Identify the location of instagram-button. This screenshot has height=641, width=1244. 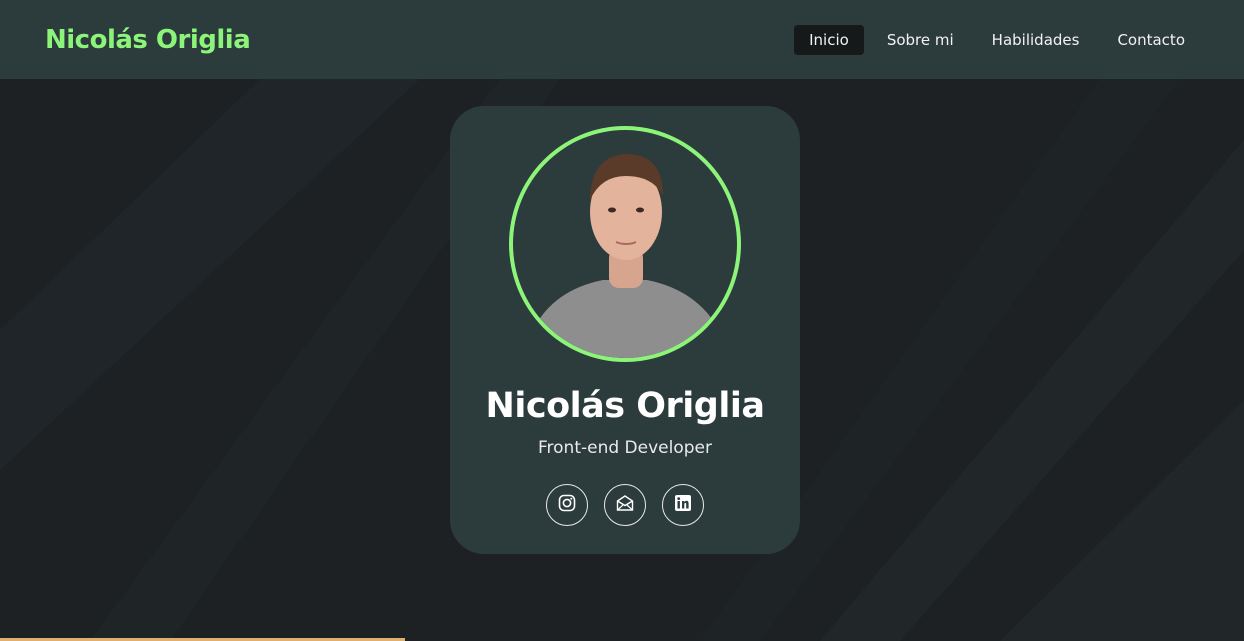
(567, 505).